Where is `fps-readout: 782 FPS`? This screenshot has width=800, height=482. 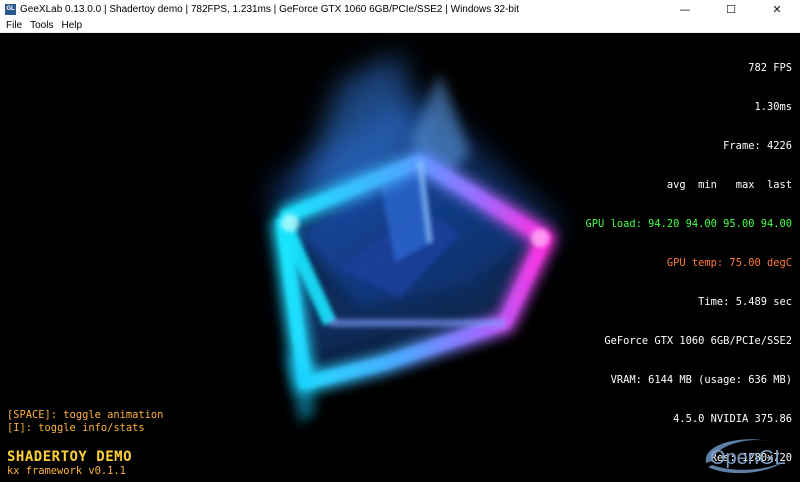
fps-readout: 782 FPS is located at coordinates (770, 68).